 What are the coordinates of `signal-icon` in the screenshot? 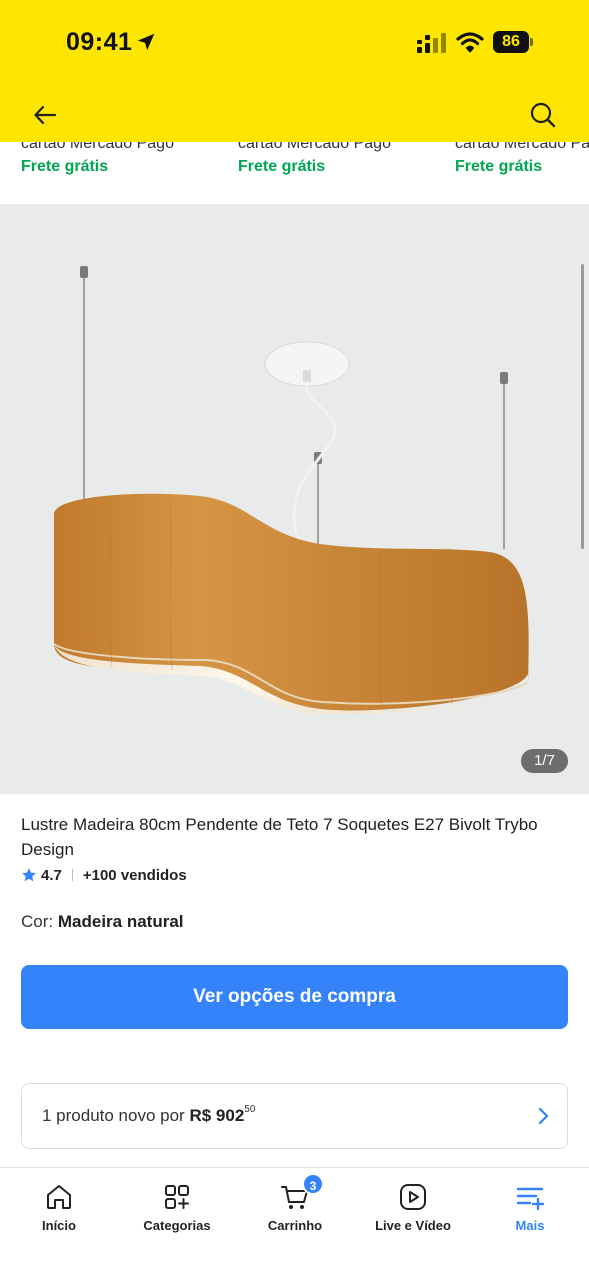 It's located at (431, 43).